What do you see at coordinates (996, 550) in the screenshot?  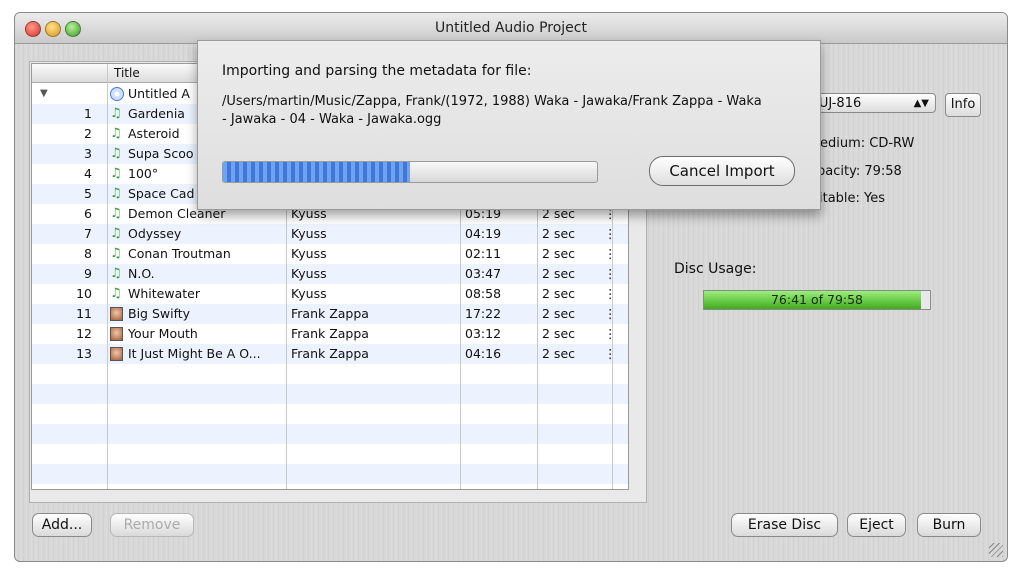 I see `resize-grip` at bounding box center [996, 550].